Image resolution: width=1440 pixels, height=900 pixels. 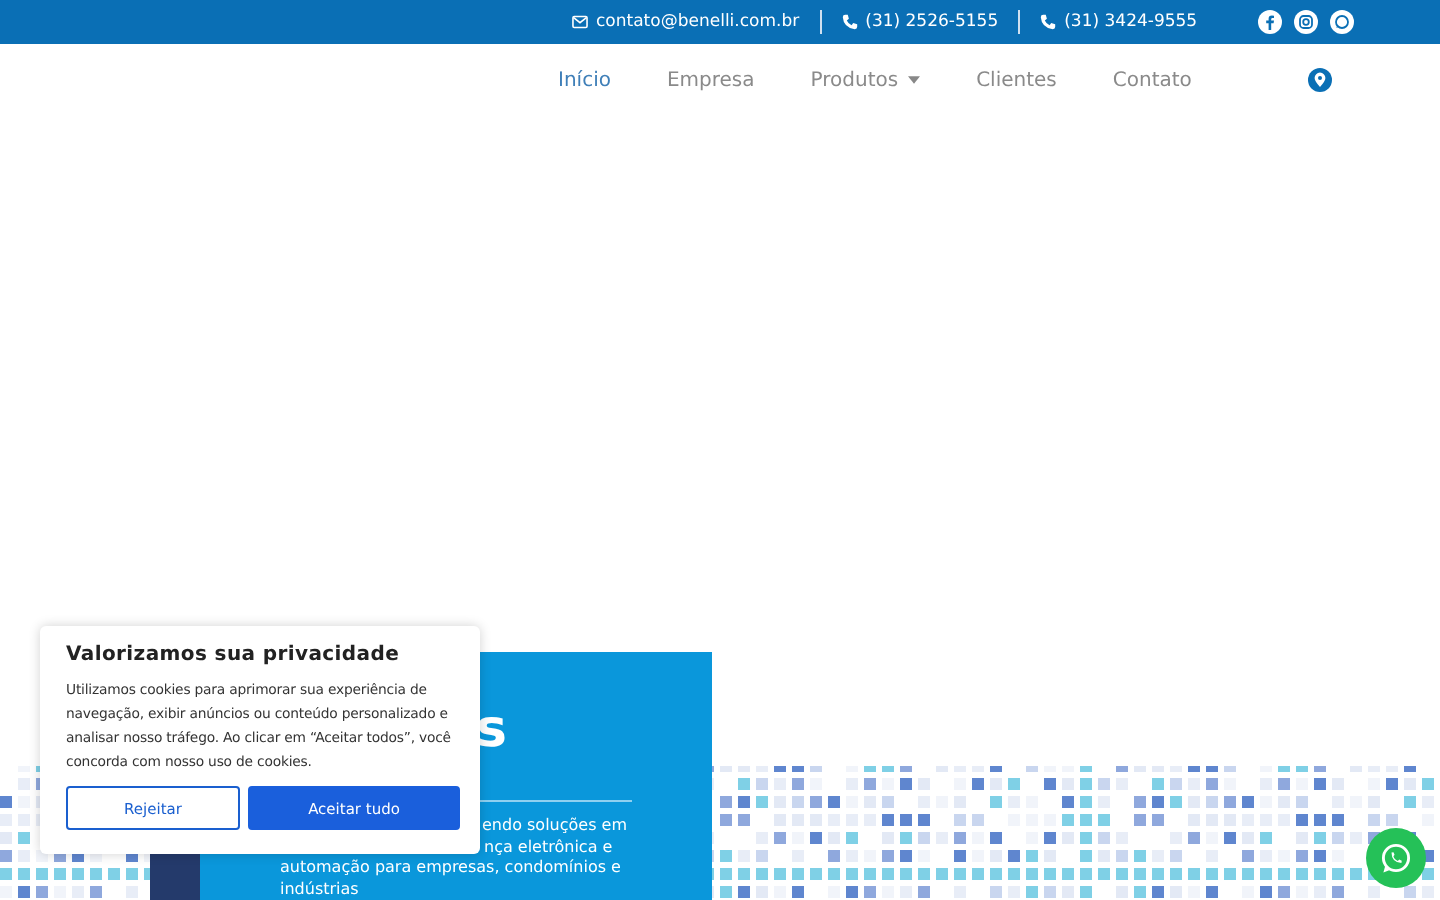 I want to click on hero-heading: s, so click(x=492, y=730).